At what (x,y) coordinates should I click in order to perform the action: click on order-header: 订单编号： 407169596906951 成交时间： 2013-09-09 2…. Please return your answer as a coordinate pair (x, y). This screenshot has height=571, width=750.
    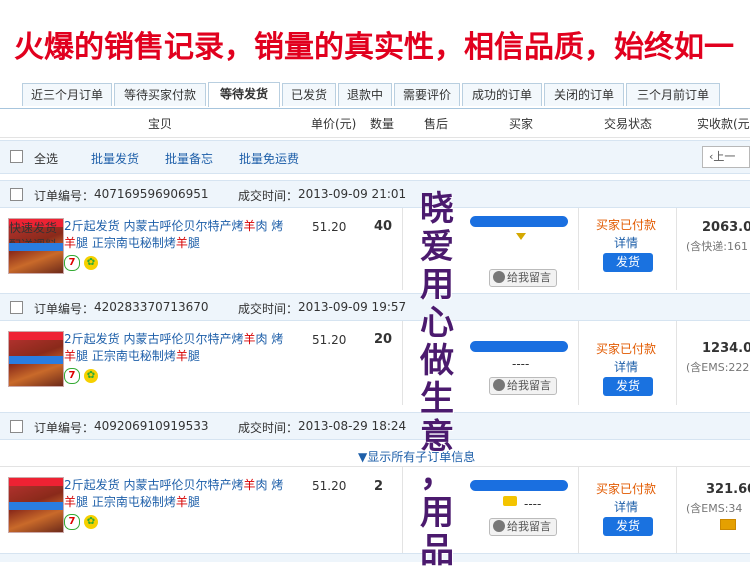
    Looking at the image, I should click on (375, 194).